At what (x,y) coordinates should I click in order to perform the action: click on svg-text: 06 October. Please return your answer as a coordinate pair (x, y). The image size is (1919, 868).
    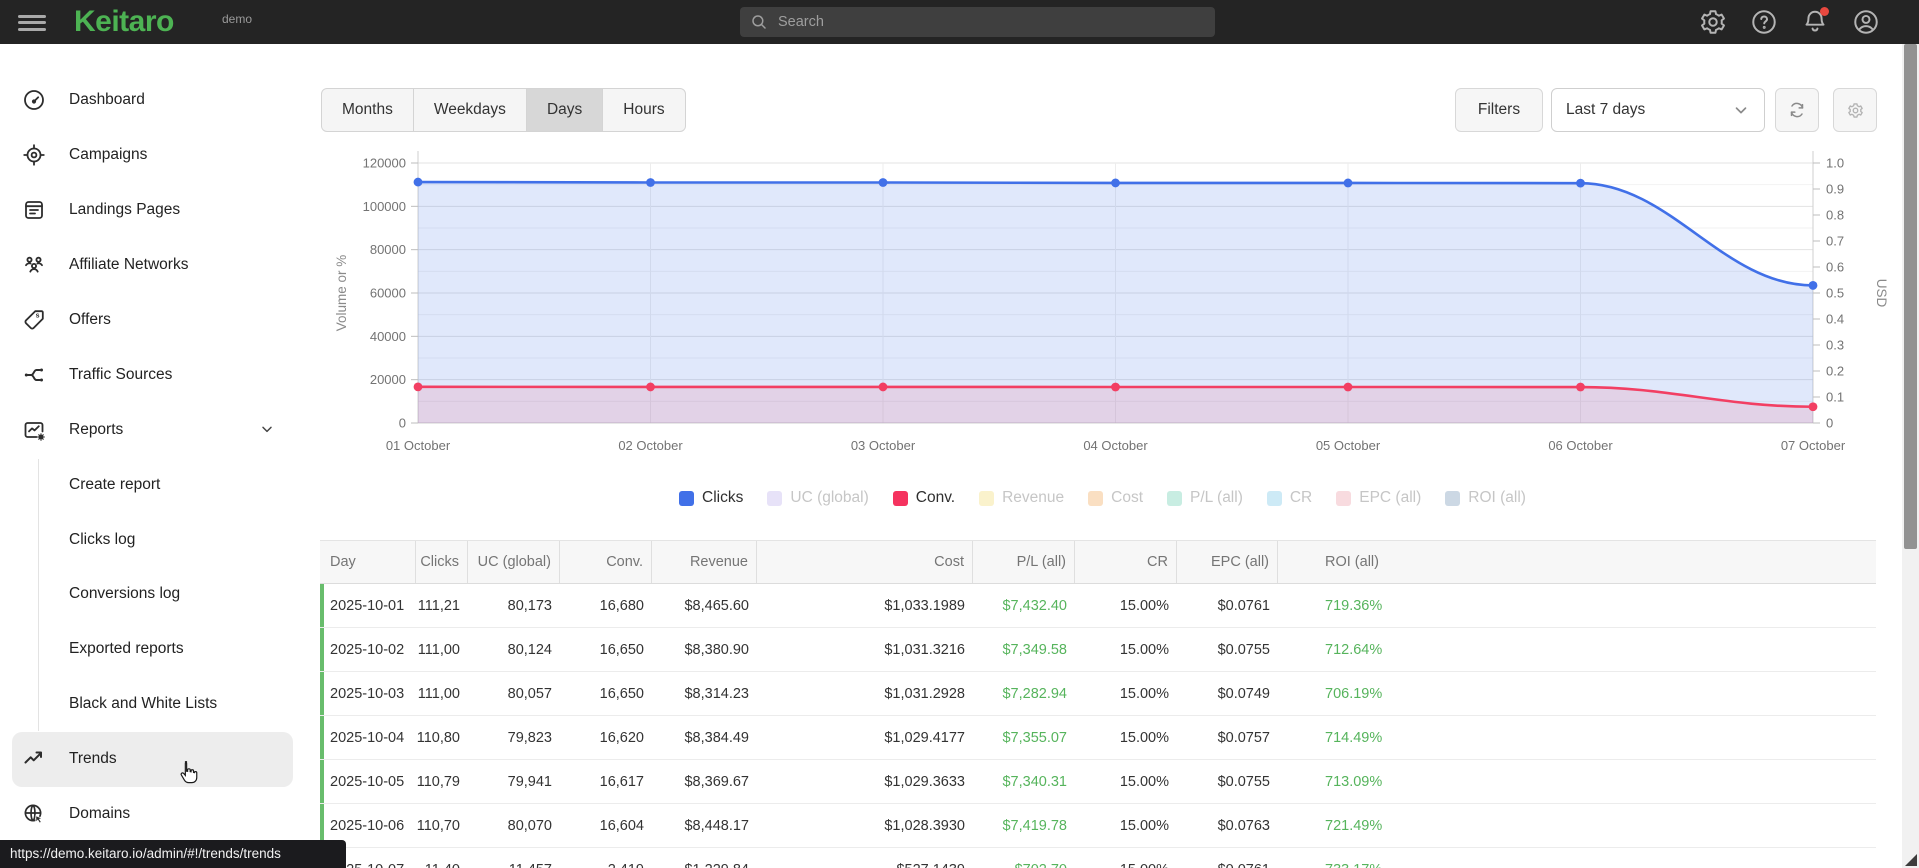
    Looking at the image, I should click on (1580, 445).